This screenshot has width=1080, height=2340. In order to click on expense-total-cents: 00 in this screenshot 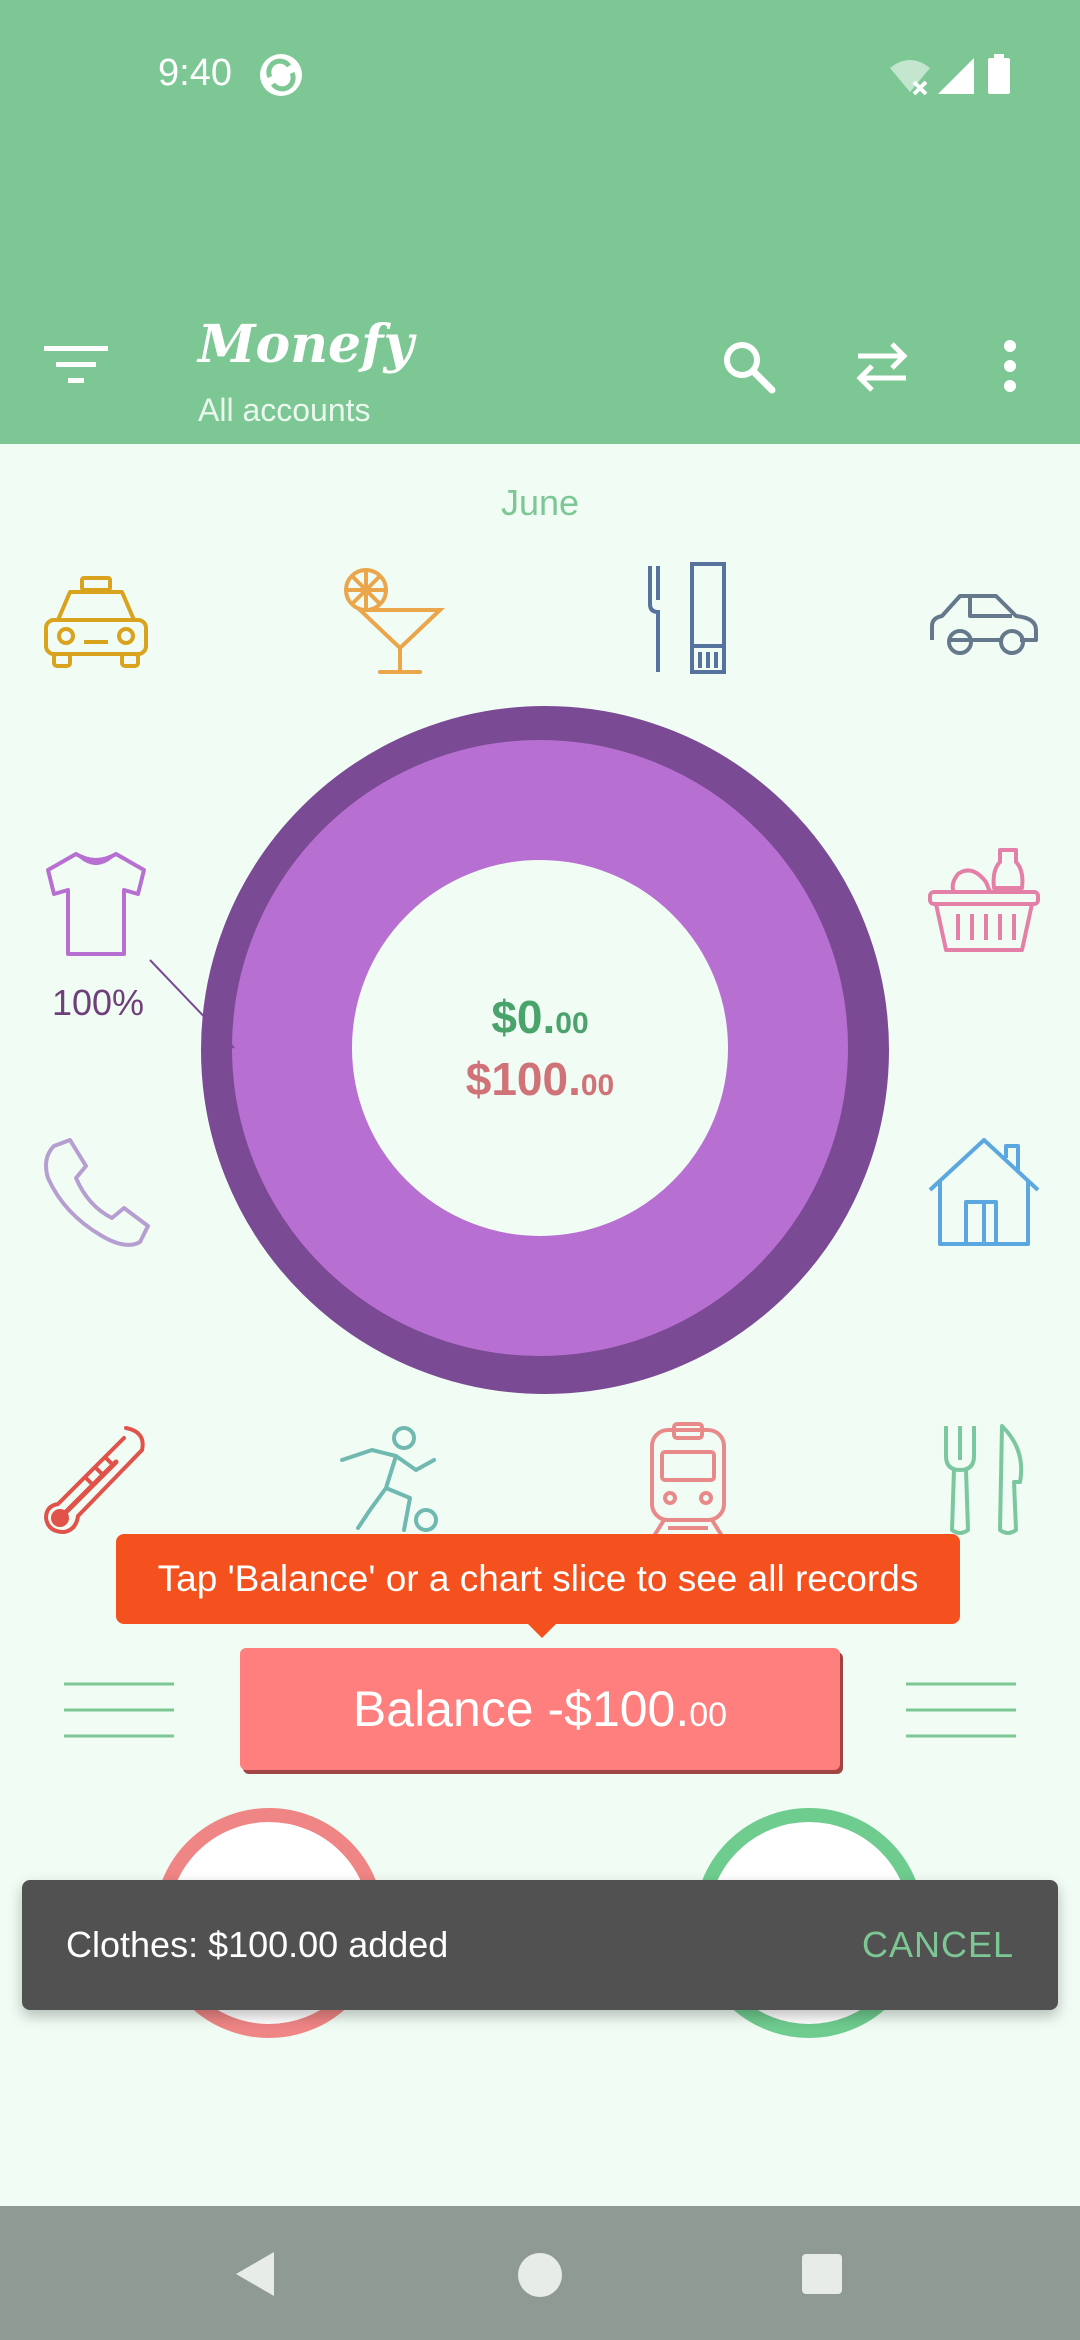, I will do `click(597, 1085)`.